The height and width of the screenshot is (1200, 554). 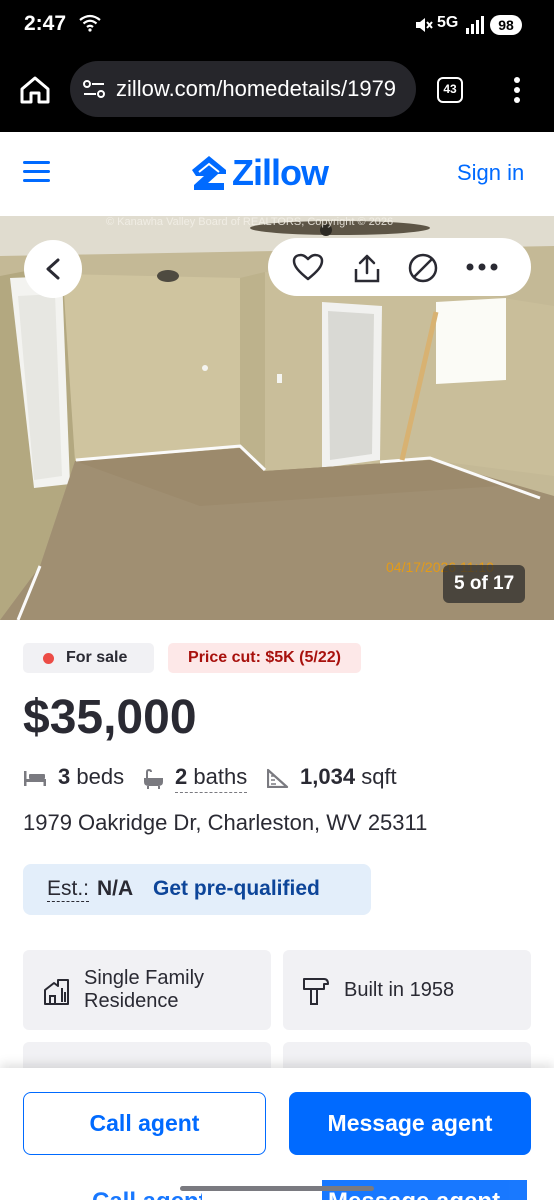 What do you see at coordinates (100, 776) in the screenshot?
I see `beds-label: beds` at bounding box center [100, 776].